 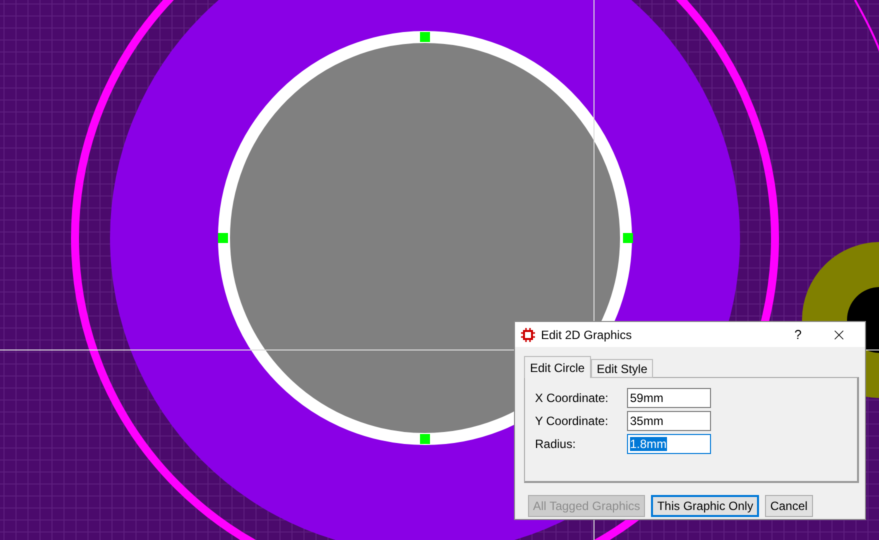 What do you see at coordinates (557, 367) in the screenshot?
I see `tab: Edit Circle` at bounding box center [557, 367].